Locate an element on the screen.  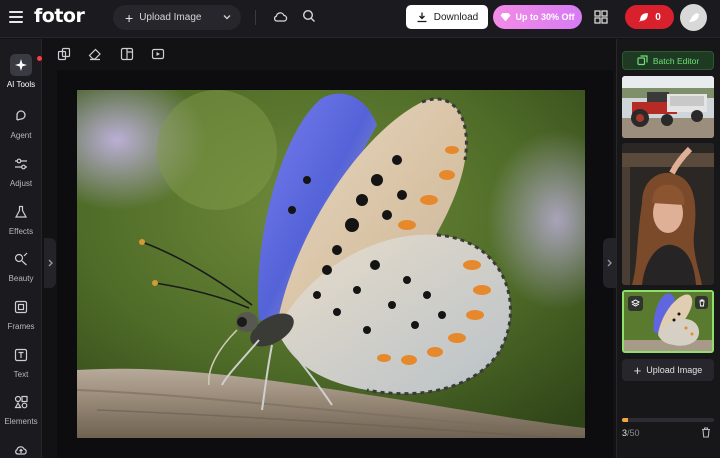
sidebar-item-label: Text is located at coordinates (21, 374).